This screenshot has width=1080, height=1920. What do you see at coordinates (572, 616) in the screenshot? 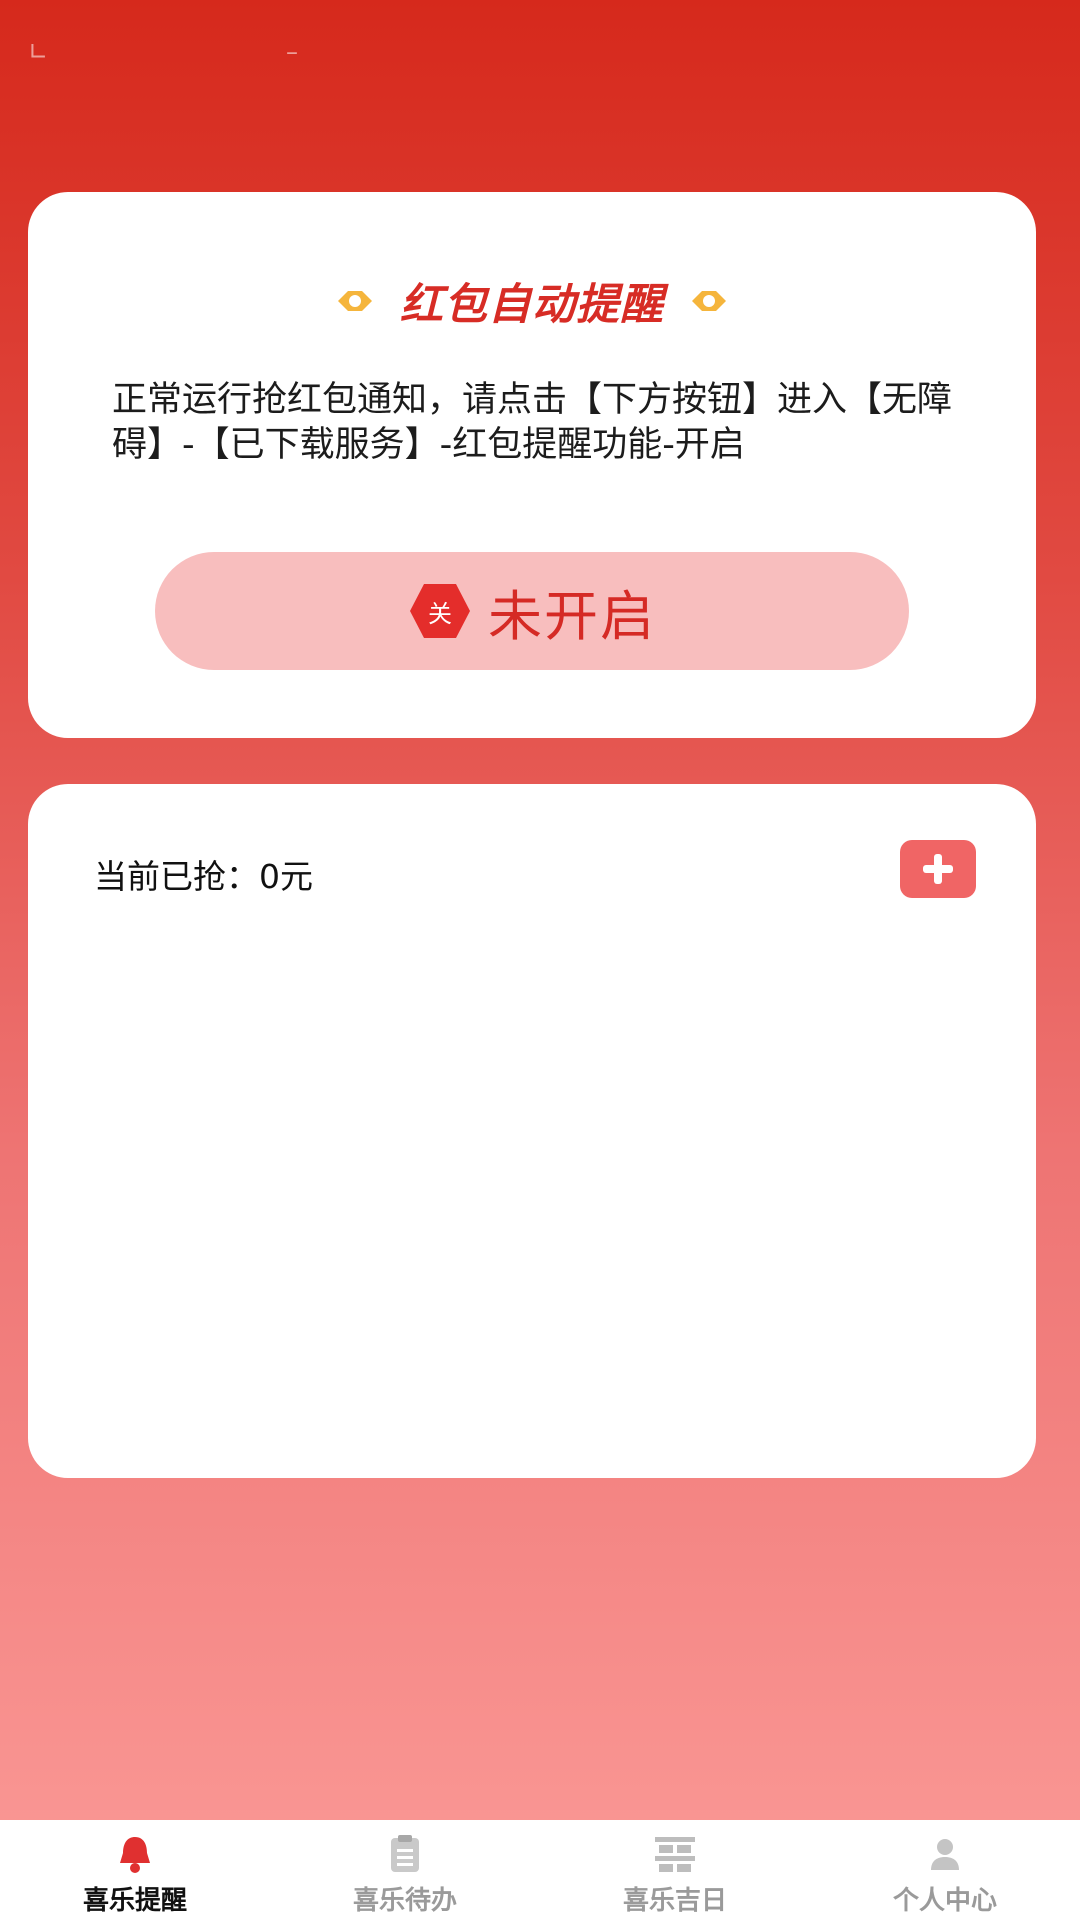
I see `toggle-status-label: 未开启` at bounding box center [572, 616].